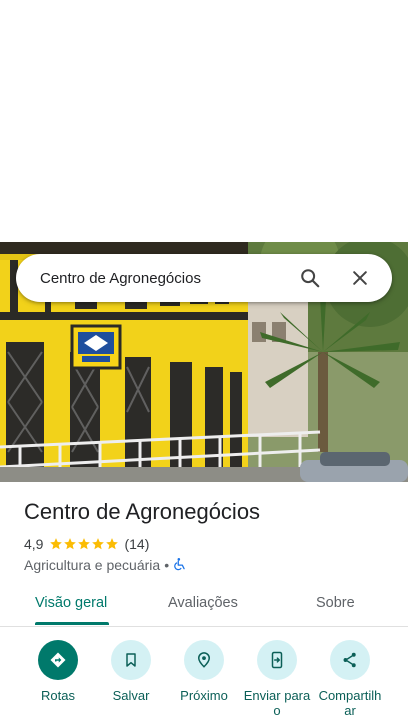 Image resolution: width=408 pixels, height=724 pixels. I want to click on rating-stars, so click(84, 544).